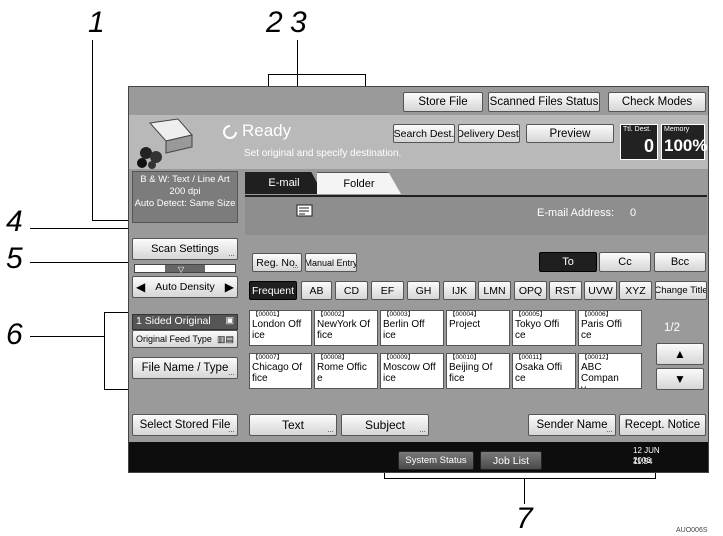  Describe the element at coordinates (229, 320) in the screenshot. I see `one-sided-icon: ▣` at that location.